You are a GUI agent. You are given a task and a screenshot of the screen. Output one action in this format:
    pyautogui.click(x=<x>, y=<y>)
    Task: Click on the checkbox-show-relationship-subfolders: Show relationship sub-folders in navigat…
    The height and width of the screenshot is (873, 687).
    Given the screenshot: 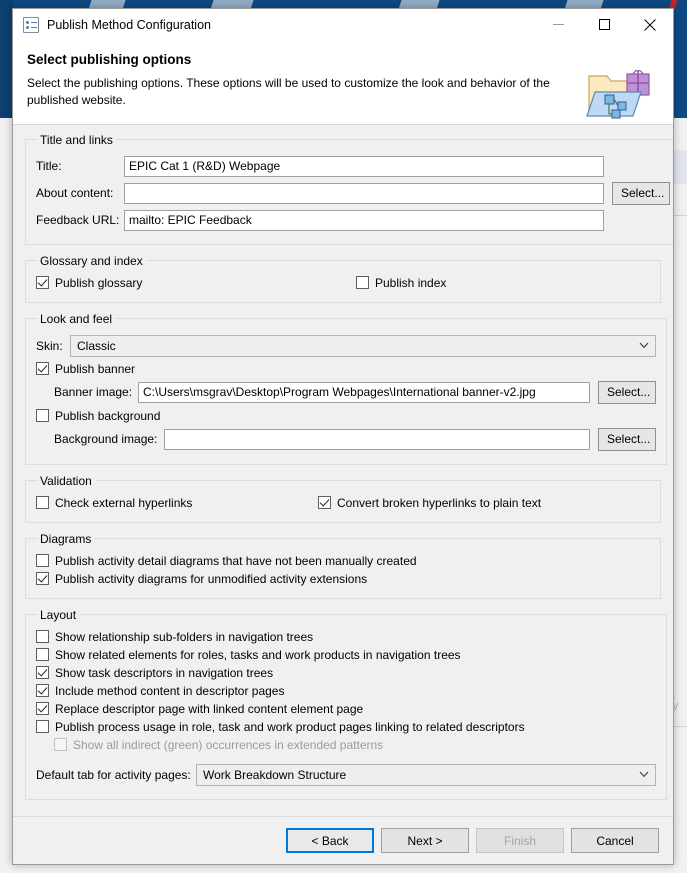 What is the action you would take?
    pyautogui.click(x=346, y=637)
    